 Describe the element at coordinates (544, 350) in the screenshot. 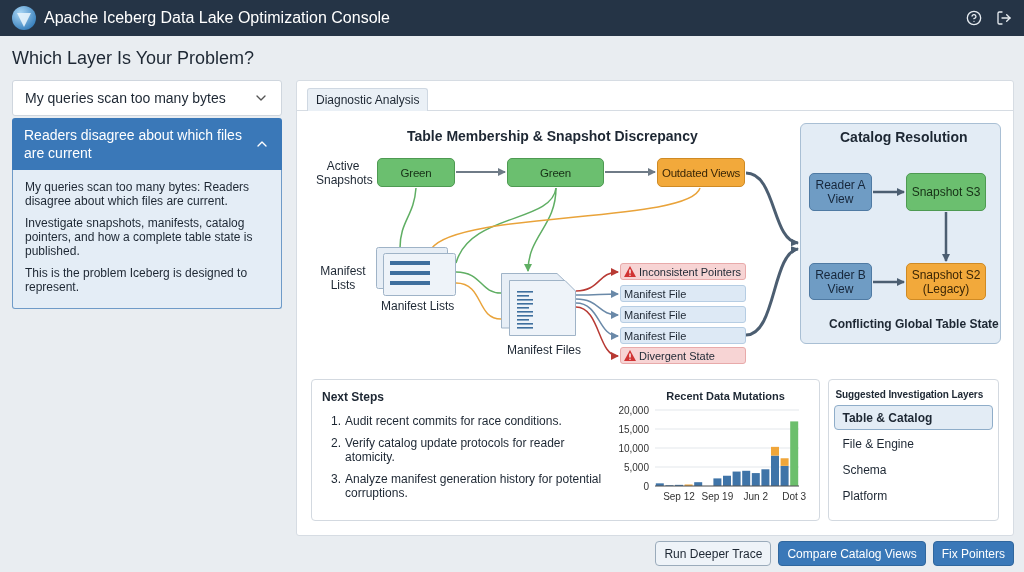

I see `diagram-caption: Manifest Files` at that location.